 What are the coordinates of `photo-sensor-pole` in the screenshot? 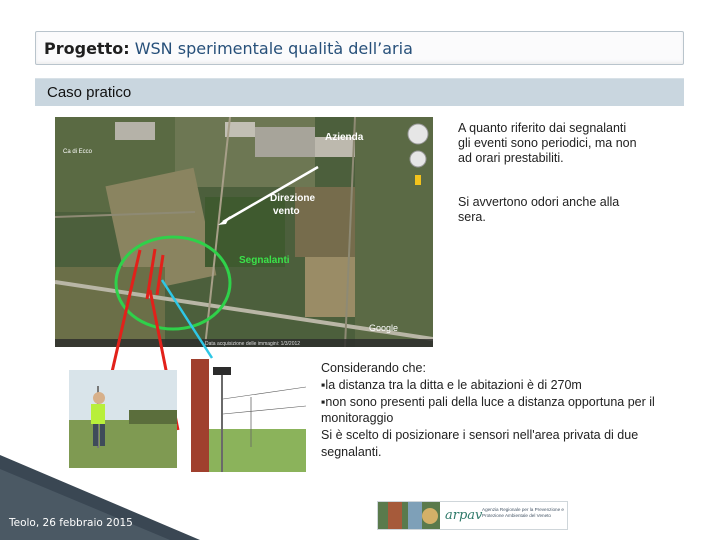 It's located at (248, 415).